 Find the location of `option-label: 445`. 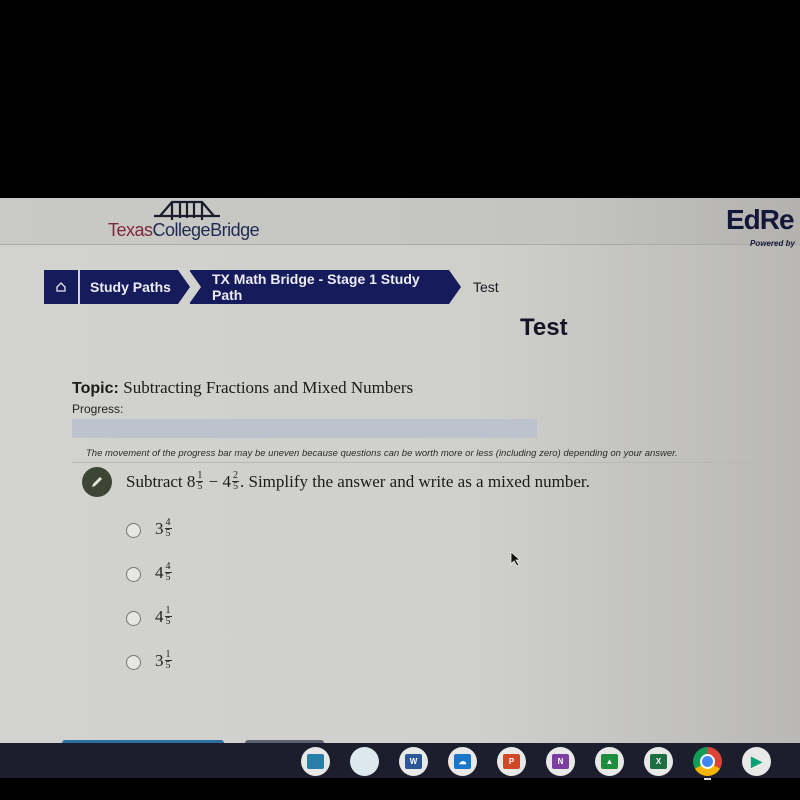

option-label: 445 is located at coordinates (164, 573).